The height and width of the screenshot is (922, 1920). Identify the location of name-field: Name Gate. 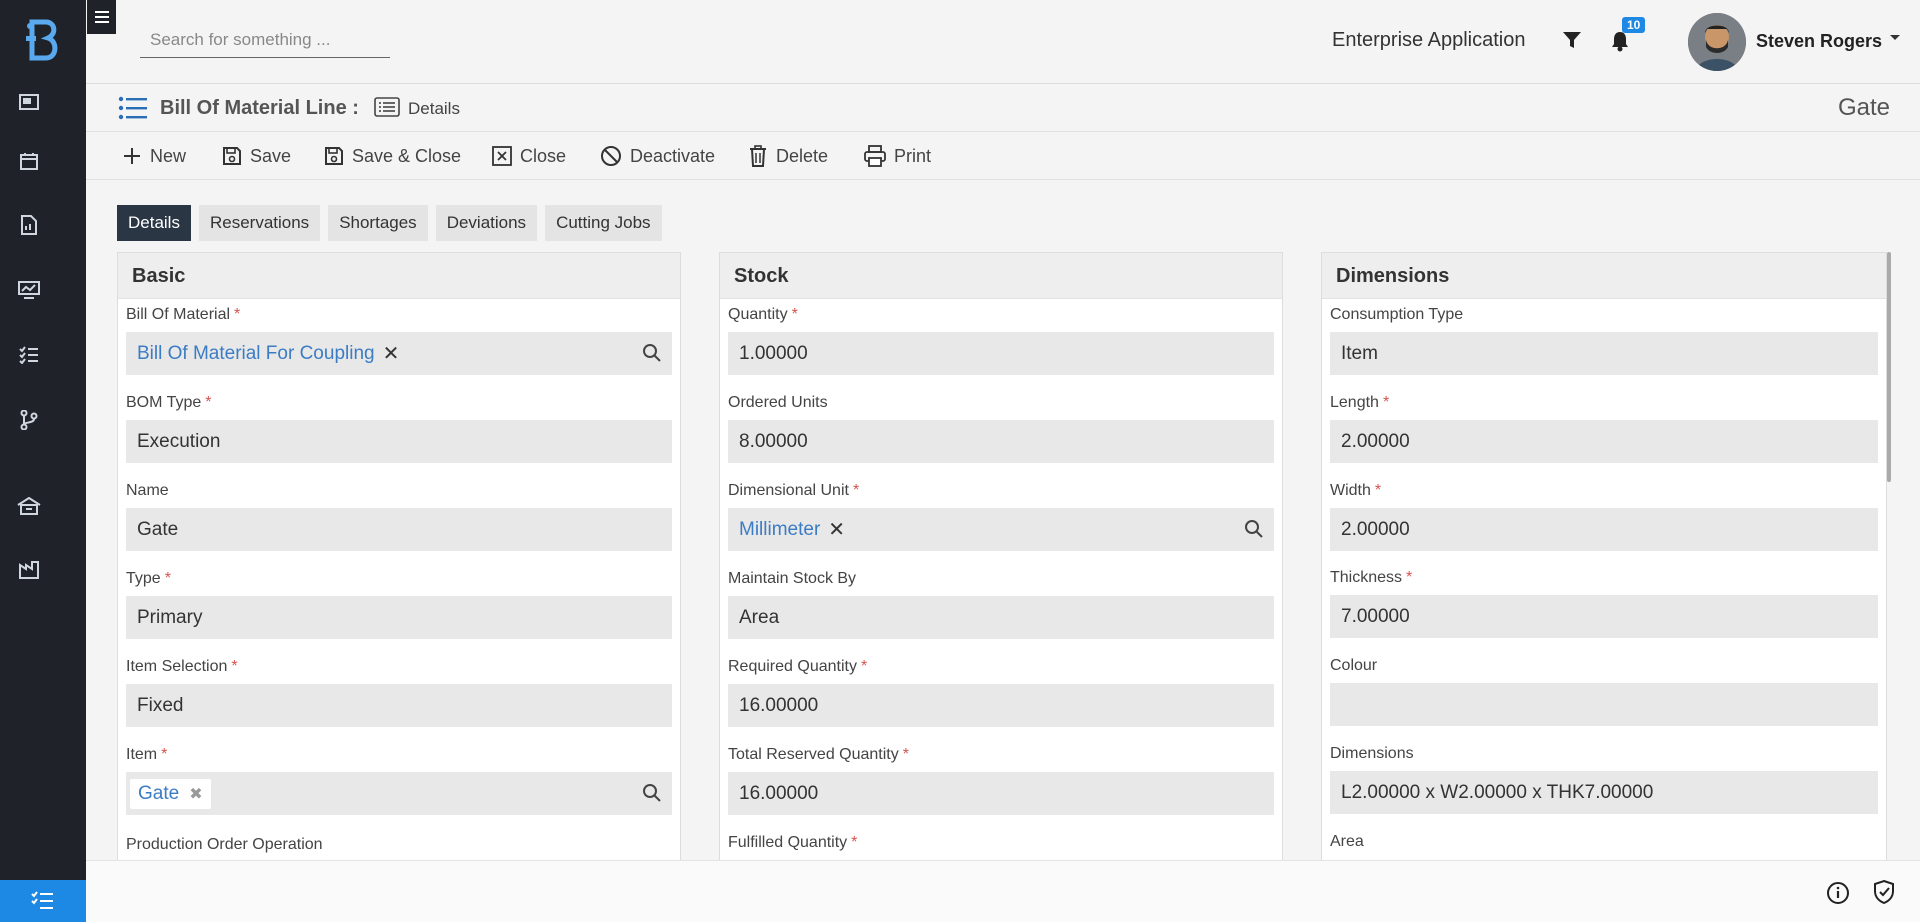
(399, 516).